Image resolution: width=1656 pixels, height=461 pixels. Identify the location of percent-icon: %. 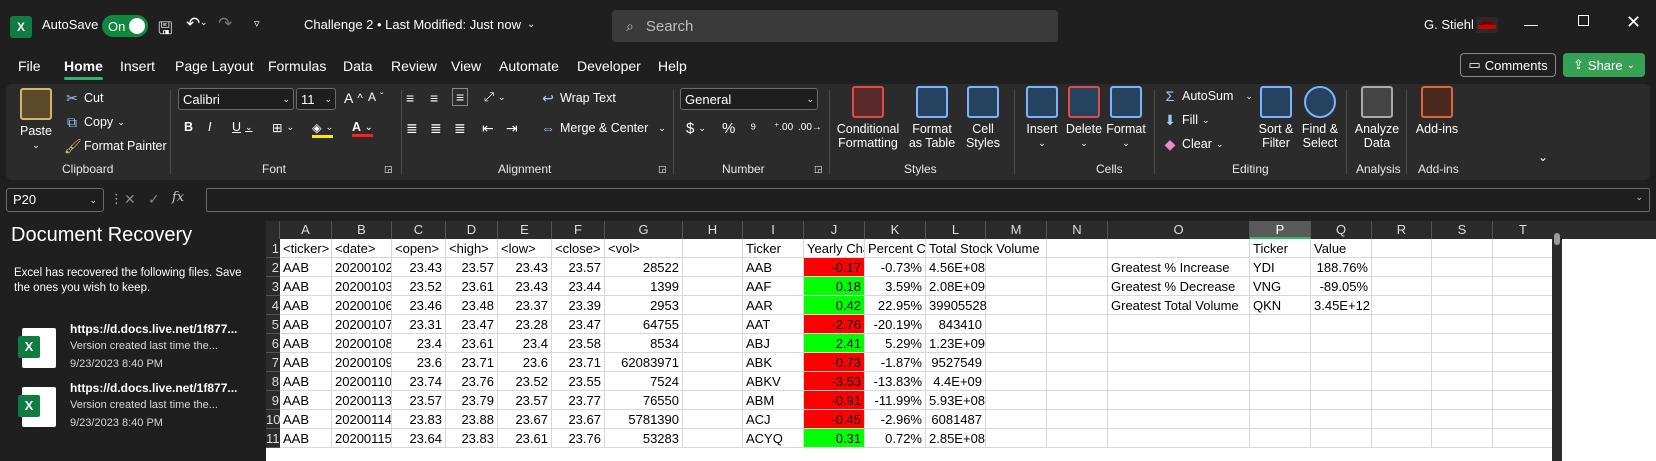
(728, 128).